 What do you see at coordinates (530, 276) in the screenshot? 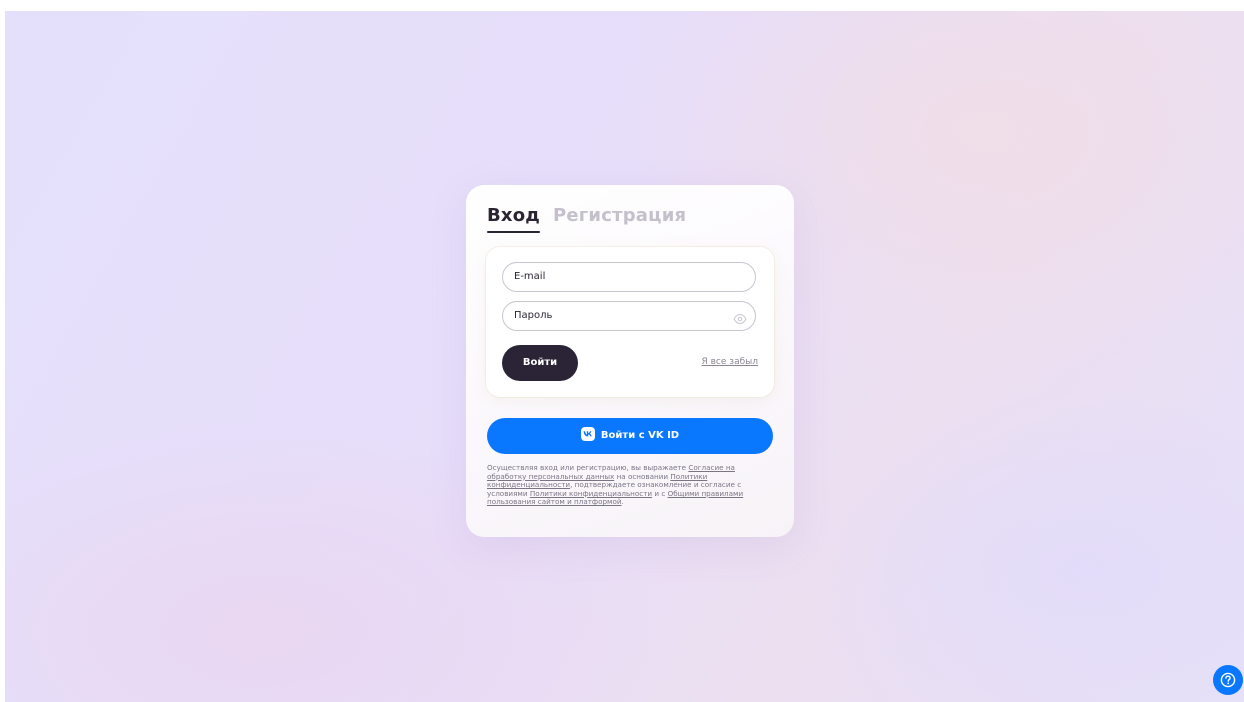
I see `email-placeholder: E-mail` at bounding box center [530, 276].